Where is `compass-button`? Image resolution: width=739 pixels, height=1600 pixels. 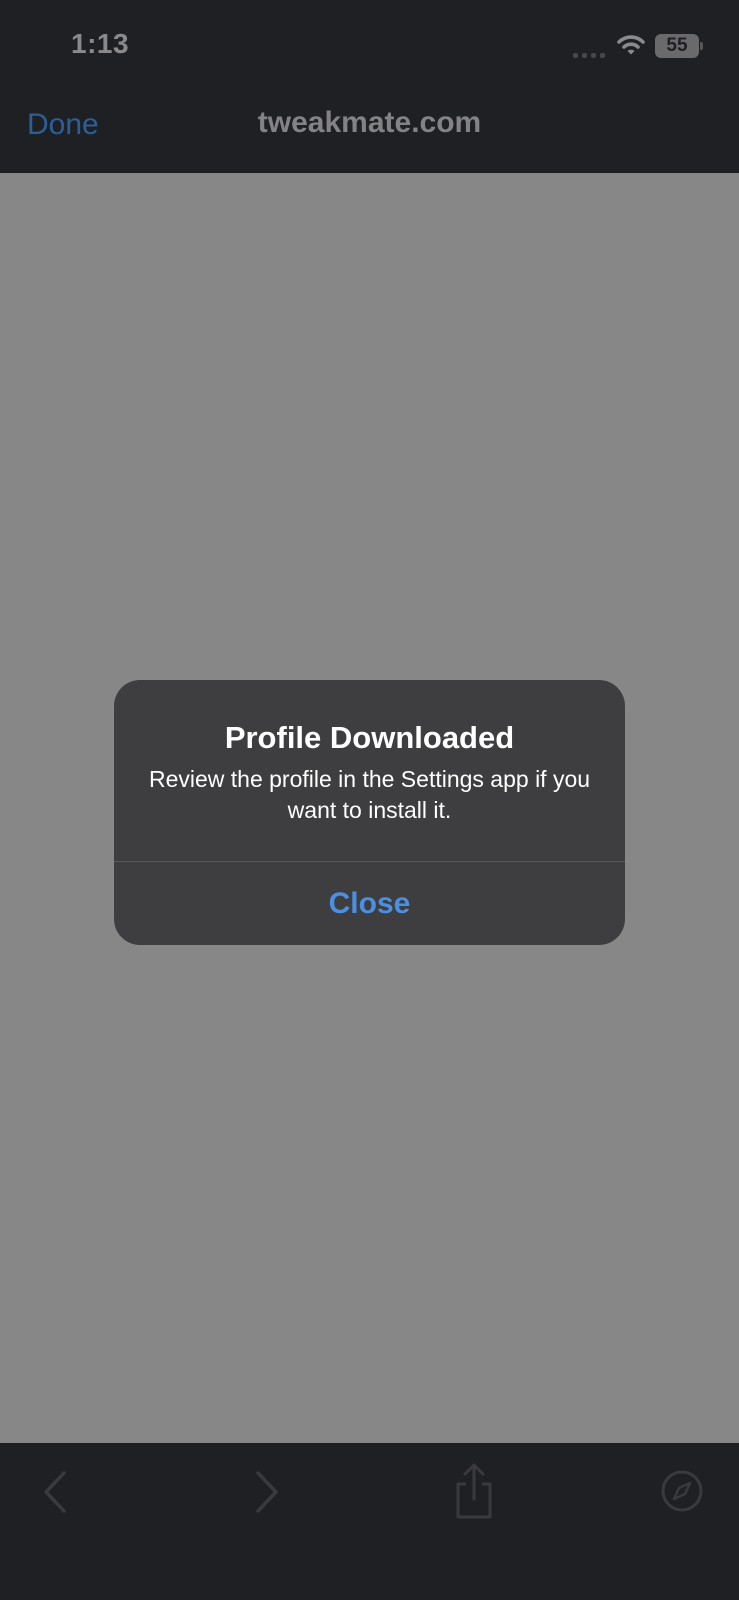
compass-button is located at coordinates (682, 1491).